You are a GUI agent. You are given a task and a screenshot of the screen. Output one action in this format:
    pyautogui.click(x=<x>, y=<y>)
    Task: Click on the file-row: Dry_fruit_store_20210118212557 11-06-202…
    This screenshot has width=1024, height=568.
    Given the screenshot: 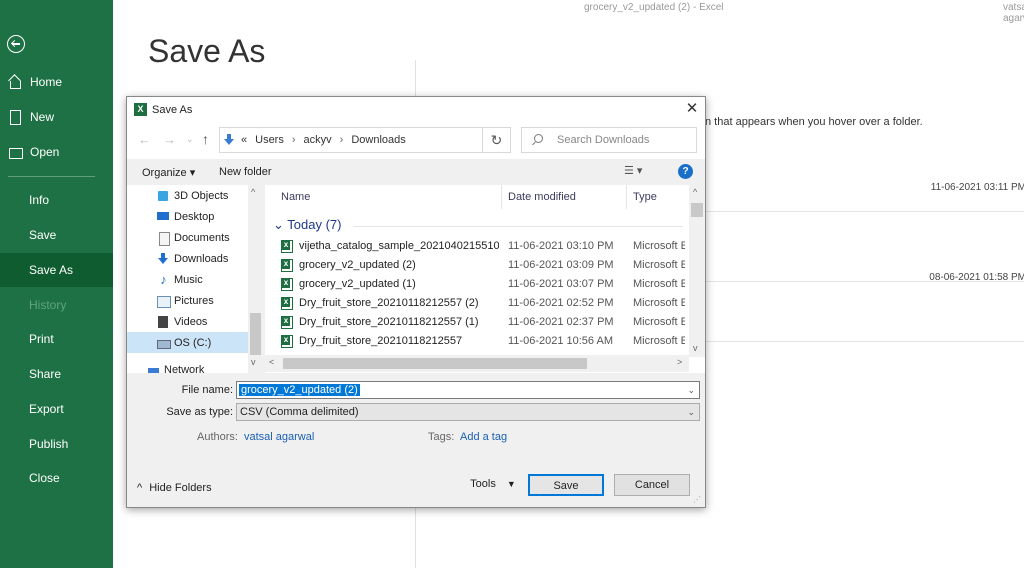 What is the action you would take?
    pyautogui.click(x=475, y=341)
    